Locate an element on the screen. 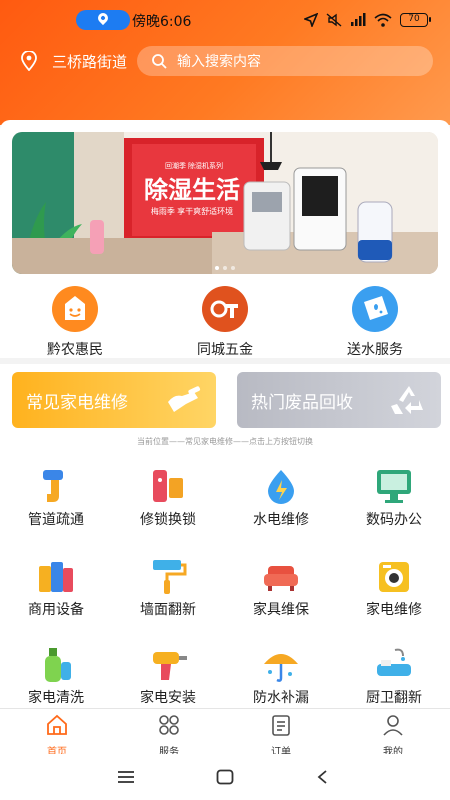 The height and width of the screenshot is (800, 450). battery-icon: 70 is located at coordinates (415, 20).